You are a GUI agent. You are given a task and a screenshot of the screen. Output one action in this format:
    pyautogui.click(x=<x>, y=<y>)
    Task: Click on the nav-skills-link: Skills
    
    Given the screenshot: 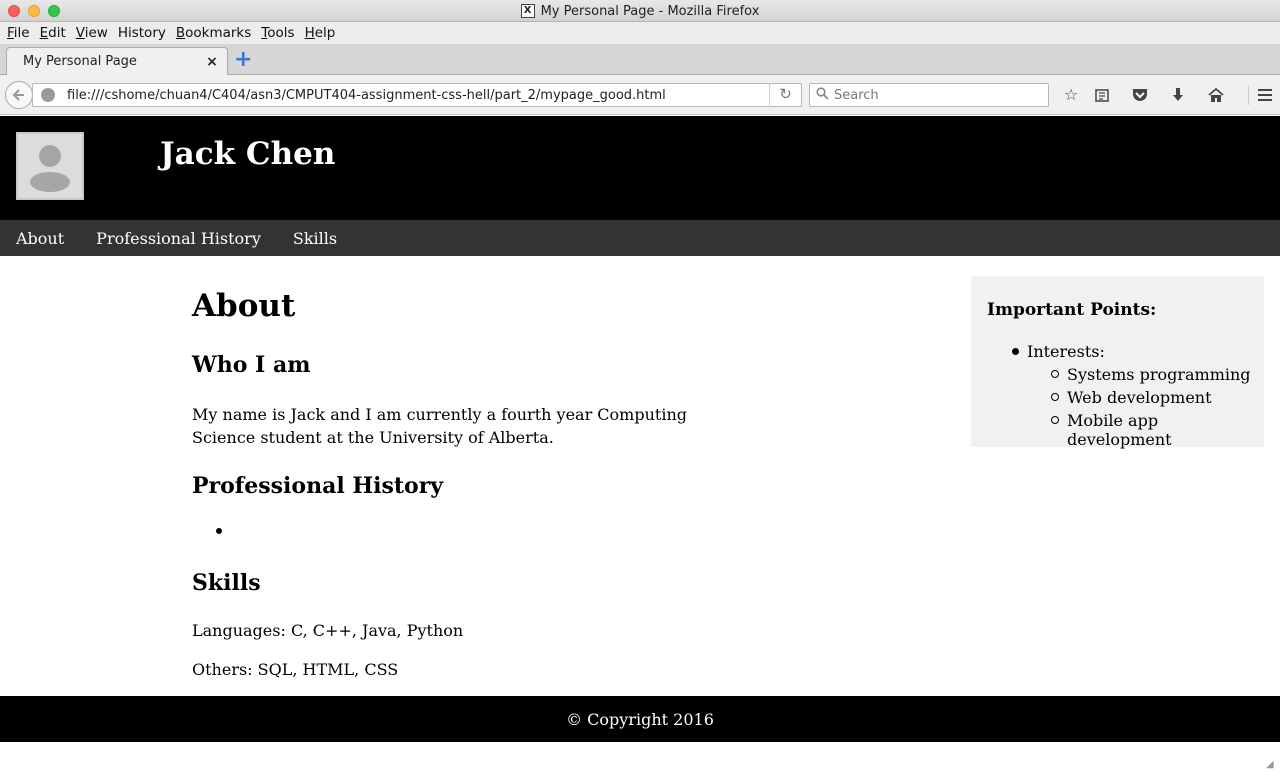 What is the action you would take?
    pyautogui.click(x=315, y=238)
    